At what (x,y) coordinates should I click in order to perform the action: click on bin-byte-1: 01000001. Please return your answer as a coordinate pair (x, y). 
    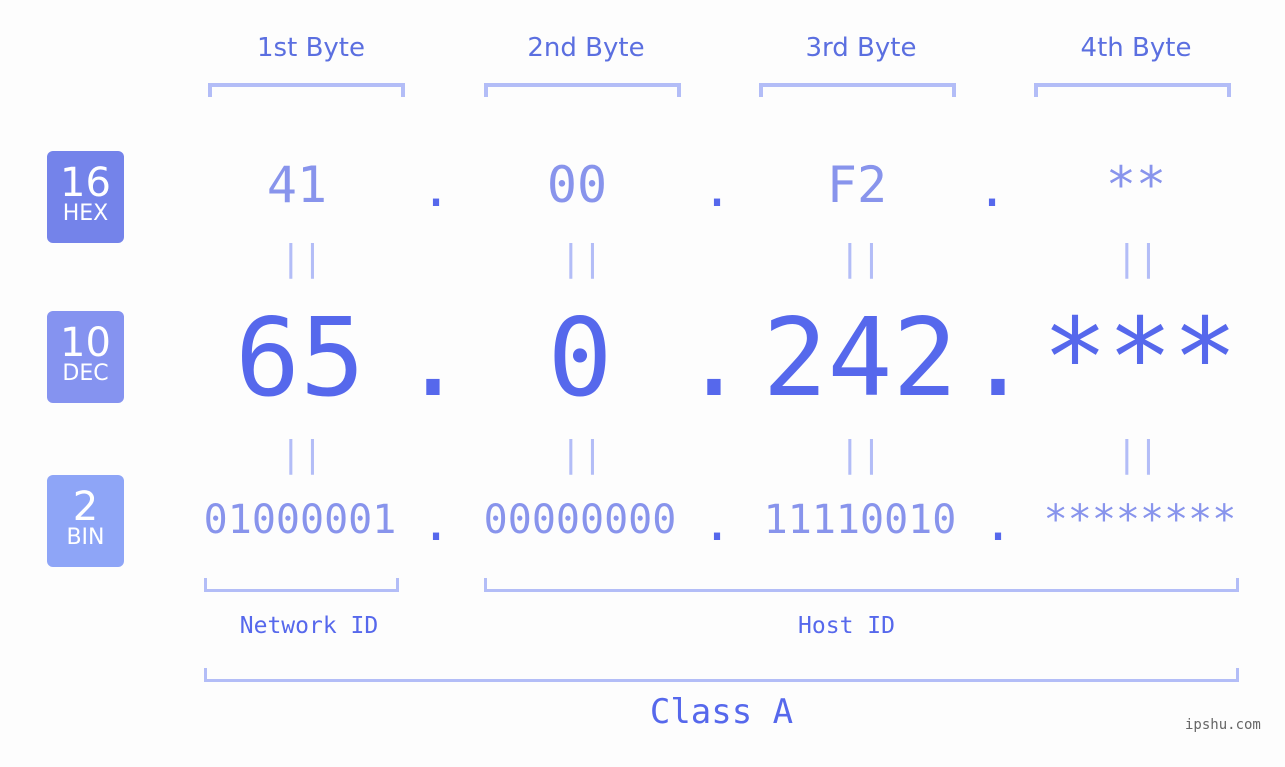
    Looking at the image, I should click on (300, 520).